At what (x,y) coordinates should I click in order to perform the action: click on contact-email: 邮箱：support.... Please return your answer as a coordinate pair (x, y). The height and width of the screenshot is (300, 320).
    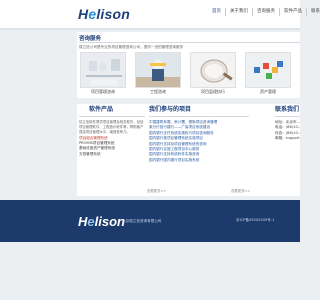
    Looking at the image, I should click on (287, 138).